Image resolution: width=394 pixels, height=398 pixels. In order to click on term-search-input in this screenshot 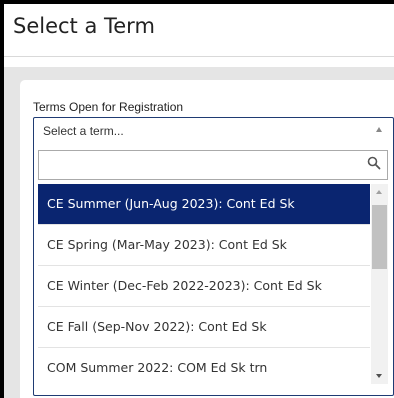, I will do `click(213, 165)`.